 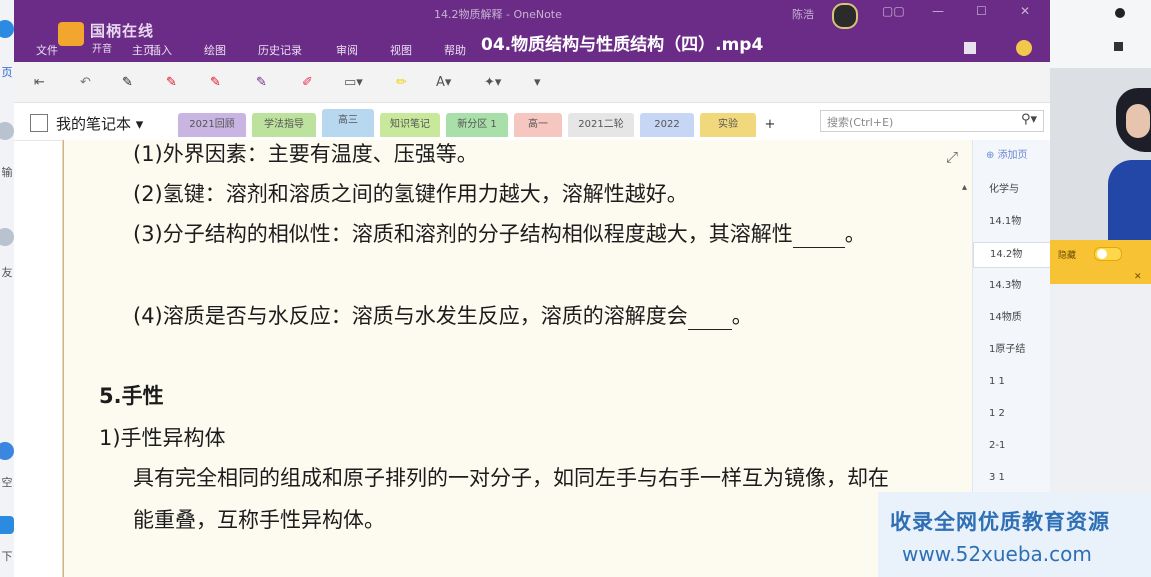 I want to click on shapes-icon: ▭▾, so click(x=353, y=82).